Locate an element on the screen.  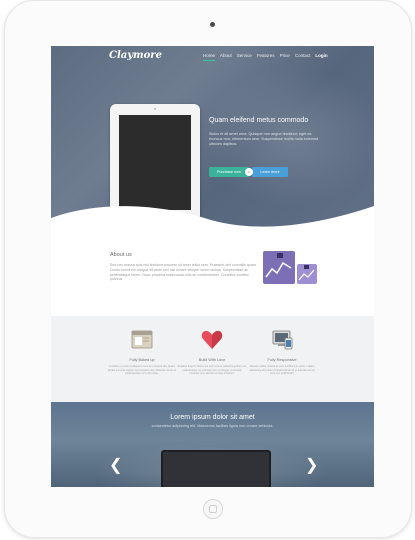
nav-home: Home is located at coordinates (209, 57).